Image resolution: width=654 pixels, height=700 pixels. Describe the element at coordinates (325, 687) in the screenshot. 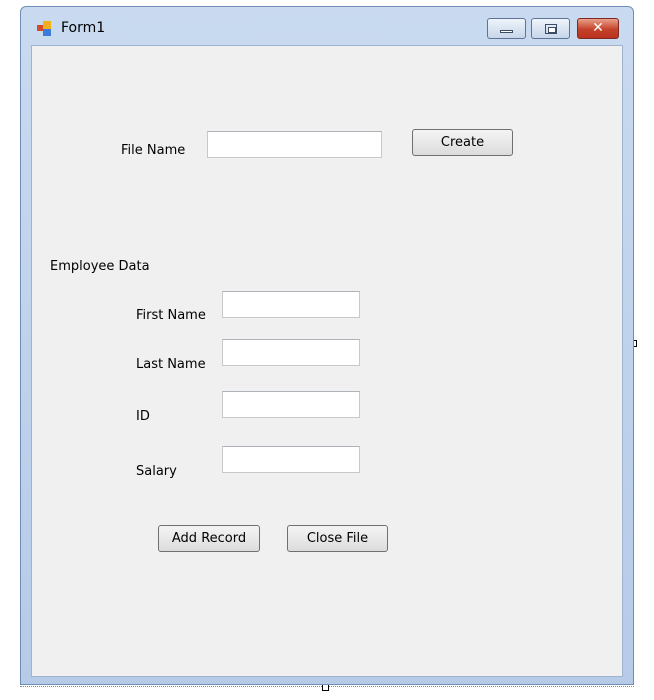

I see `resize-handle-bottom` at that location.